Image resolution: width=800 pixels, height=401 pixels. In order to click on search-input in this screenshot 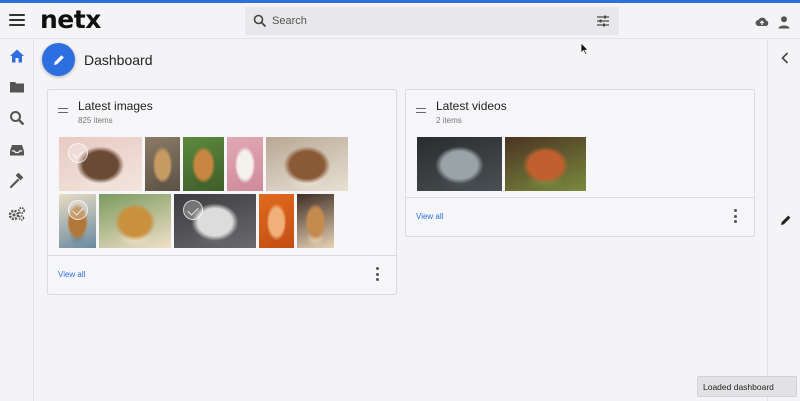, I will do `click(422, 21)`.